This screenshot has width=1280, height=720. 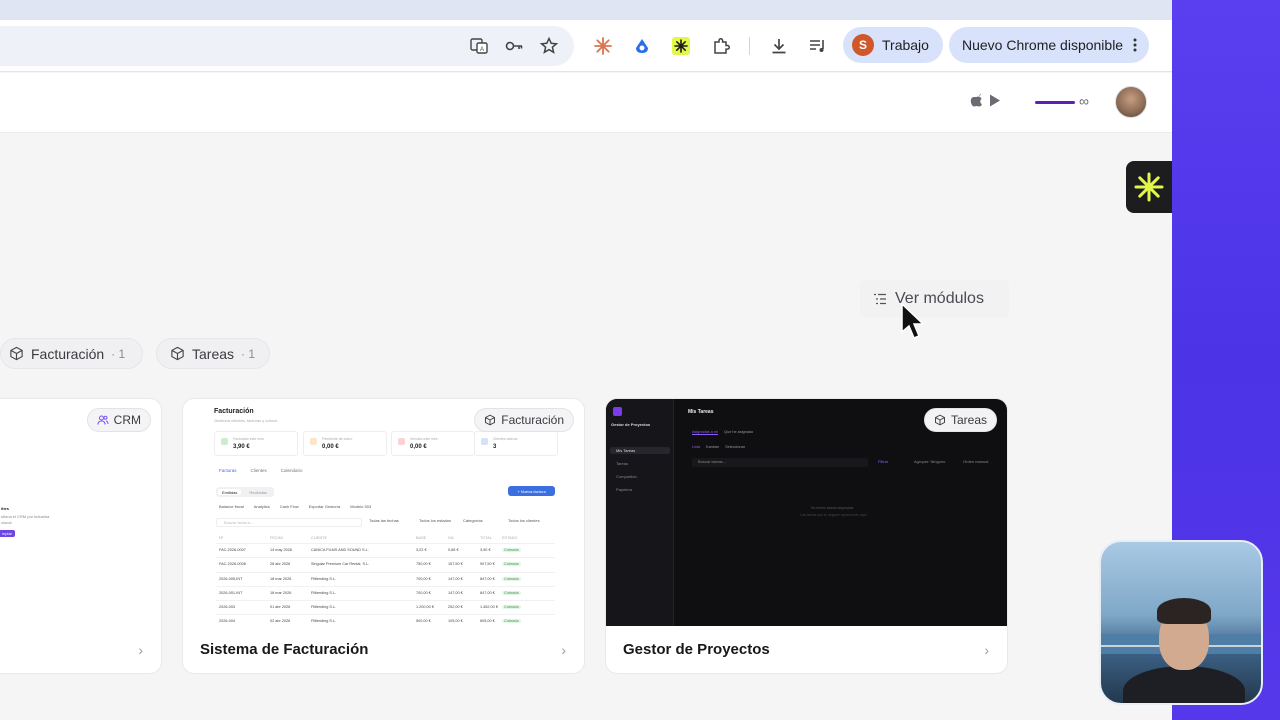 What do you see at coordinates (418, 447) in the screenshot?
I see `stat-value: 0,00 €` at bounding box center [418, 447].